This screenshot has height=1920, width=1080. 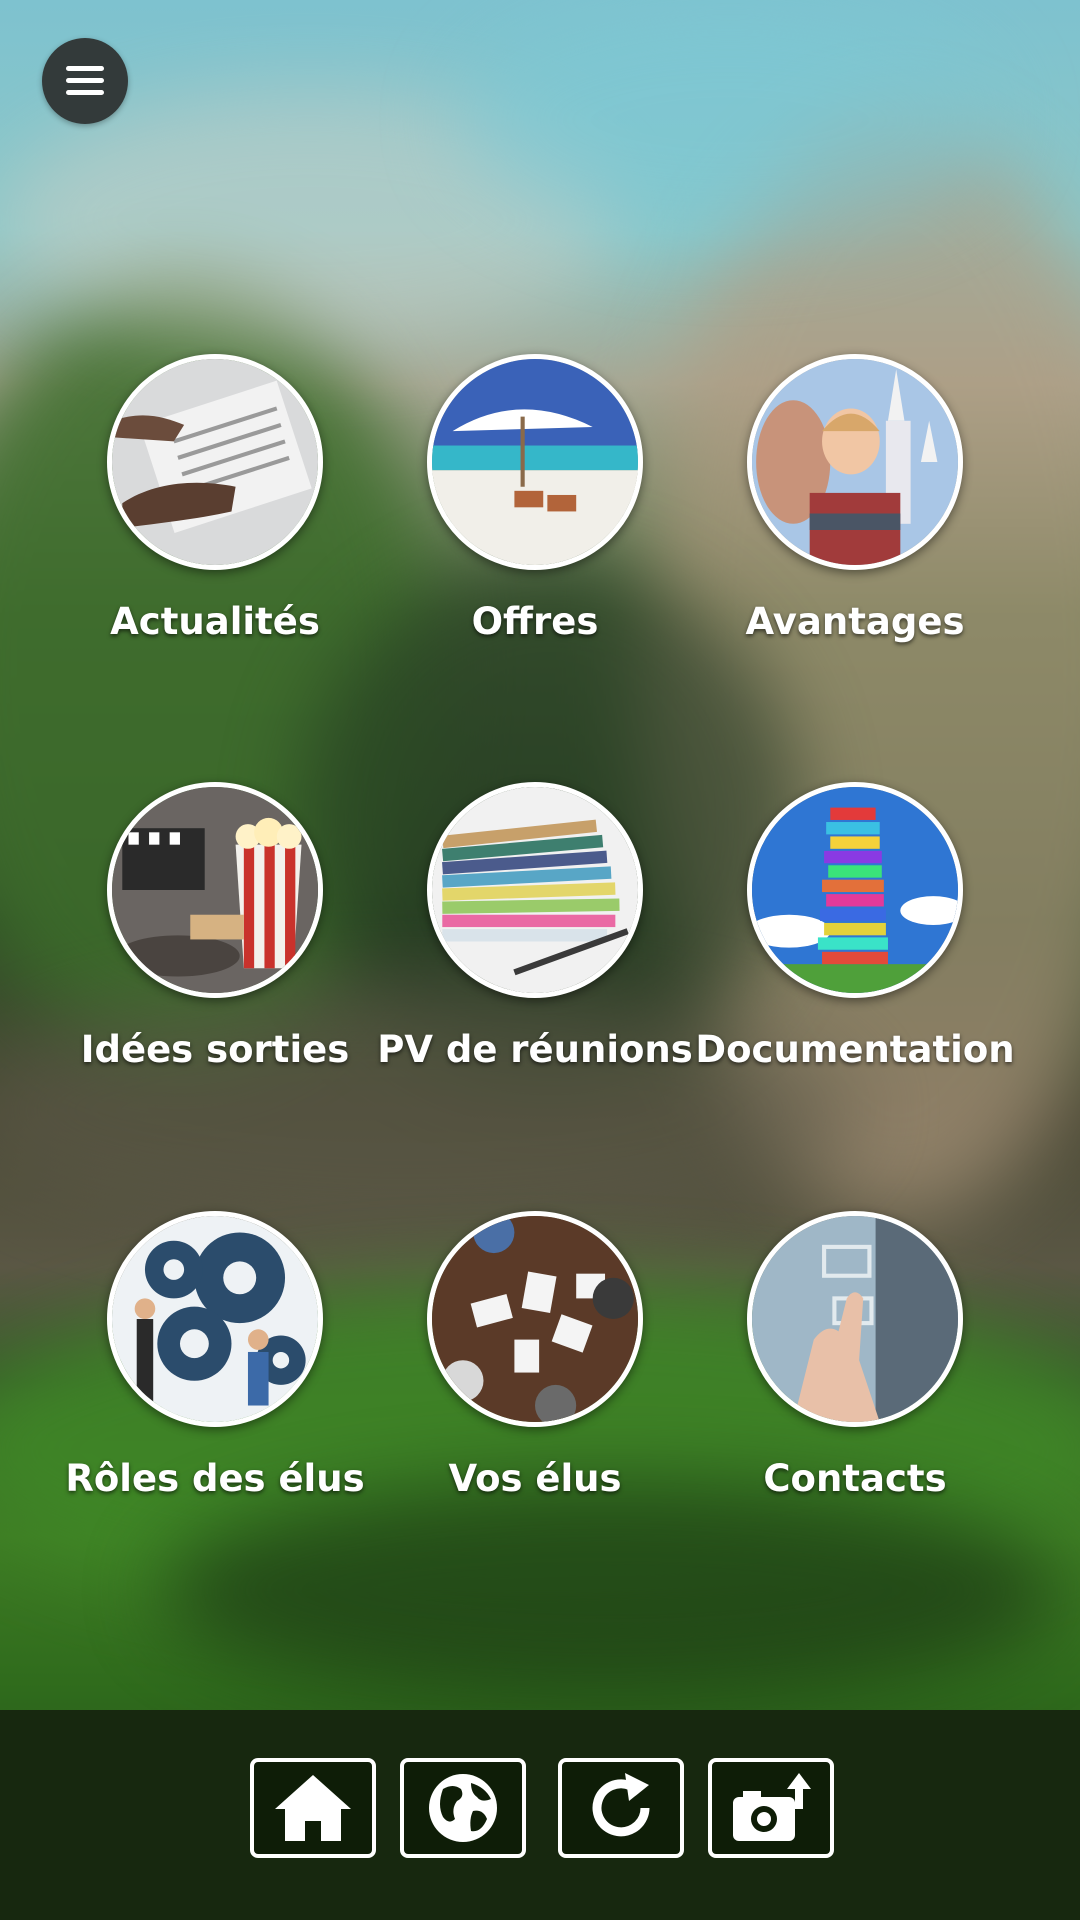 What do you see at coordinates (535, 462) in the screenshot?
I see `beach-umbrella-photo` at bounding box center [535, 462].